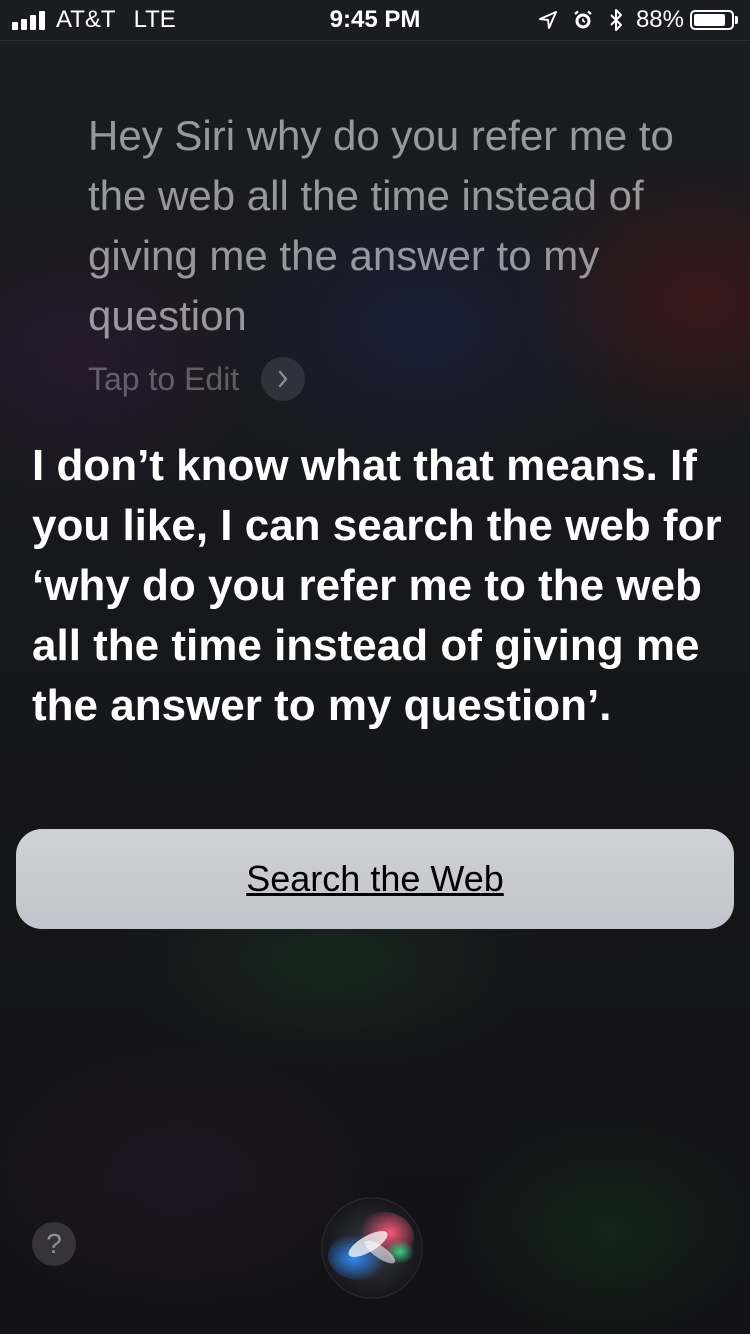 Image resolution: width=750 pixels, height=1334 pixels. What do you see at coordinates (548, 20) in the screenshot?
I see `location-arrow-icon` at bounding box center [548, 20].